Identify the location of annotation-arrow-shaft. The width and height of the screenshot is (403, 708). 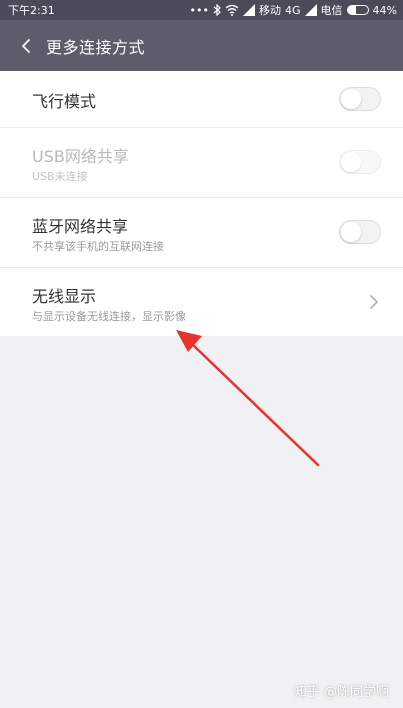
(256, 405).